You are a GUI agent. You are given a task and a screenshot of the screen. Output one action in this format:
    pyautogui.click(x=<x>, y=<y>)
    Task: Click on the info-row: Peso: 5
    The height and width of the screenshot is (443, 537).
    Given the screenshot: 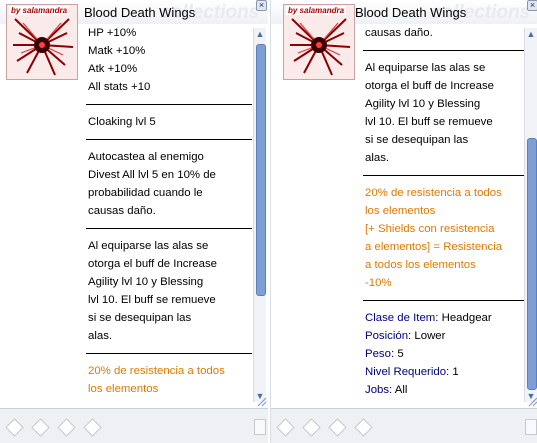 What is the action you would take?
    pyautogui.click(x=447, y=354)
    